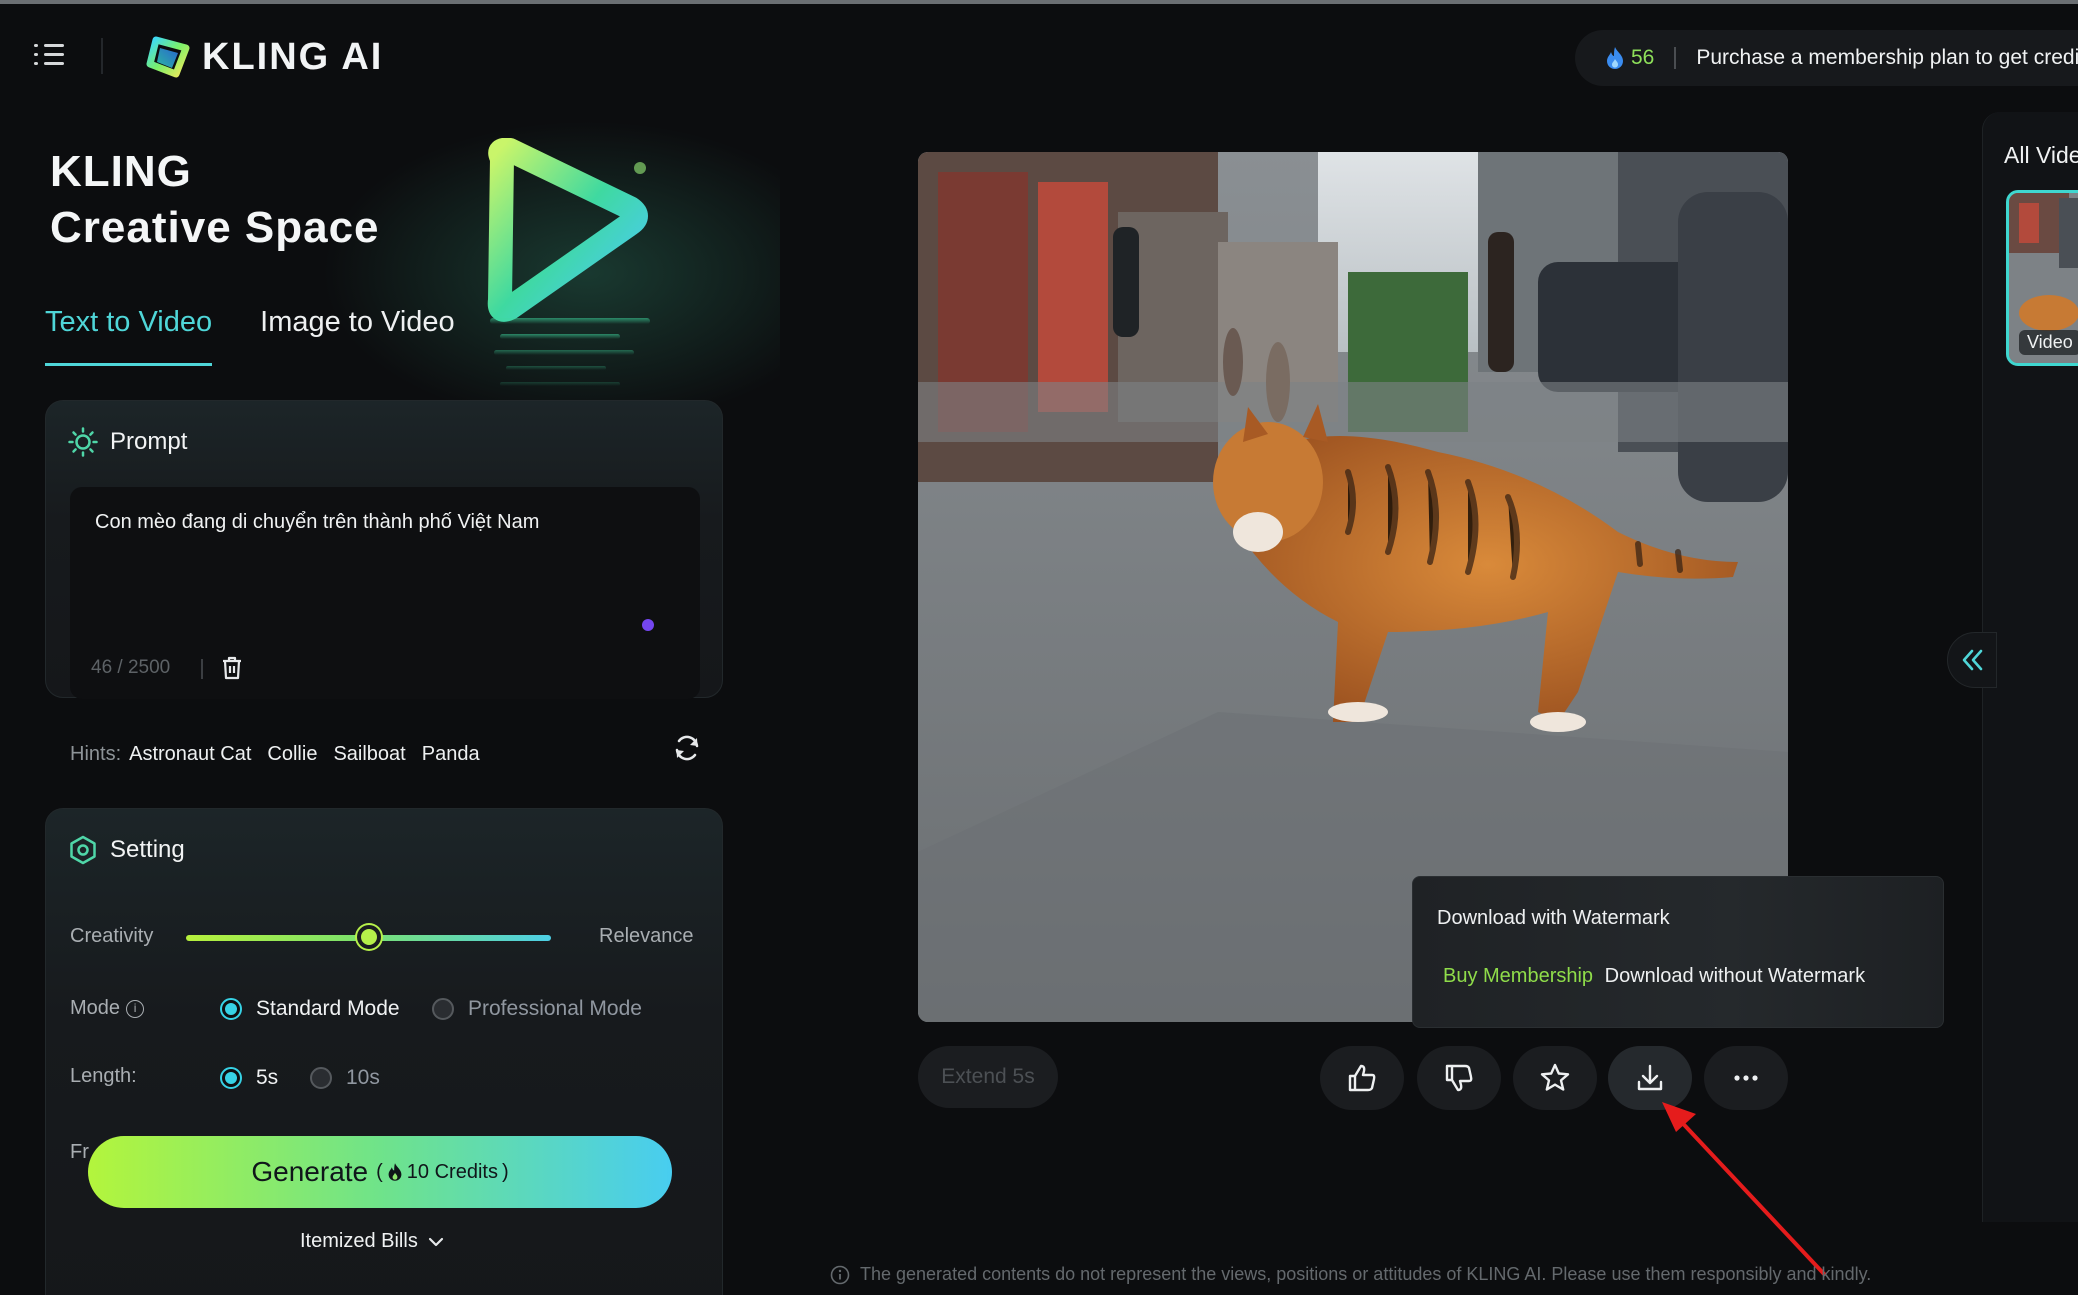  I want to click on setting-header: Setting, so click(126, 850).